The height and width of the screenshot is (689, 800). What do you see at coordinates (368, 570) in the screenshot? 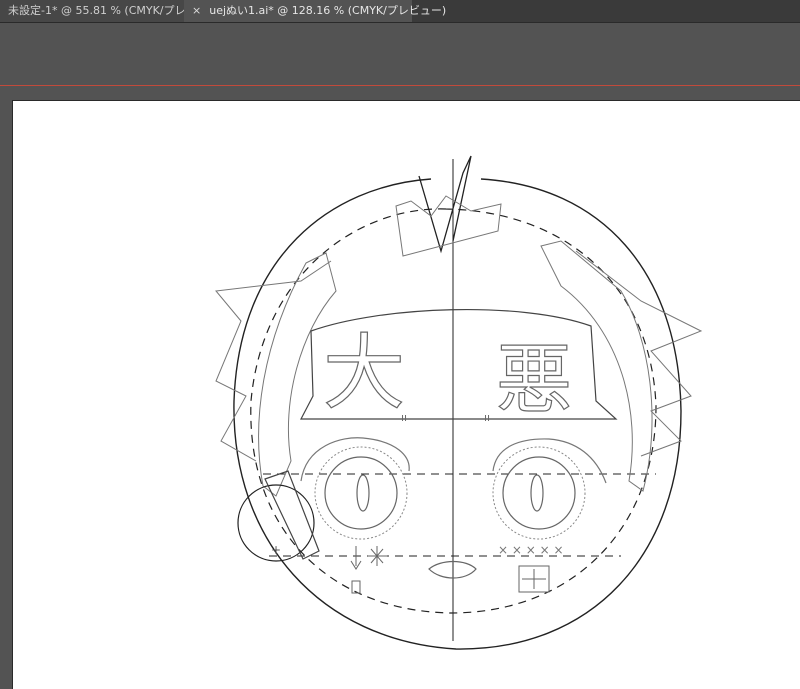
I see `left-symbols` at bounding box center [368, 570].